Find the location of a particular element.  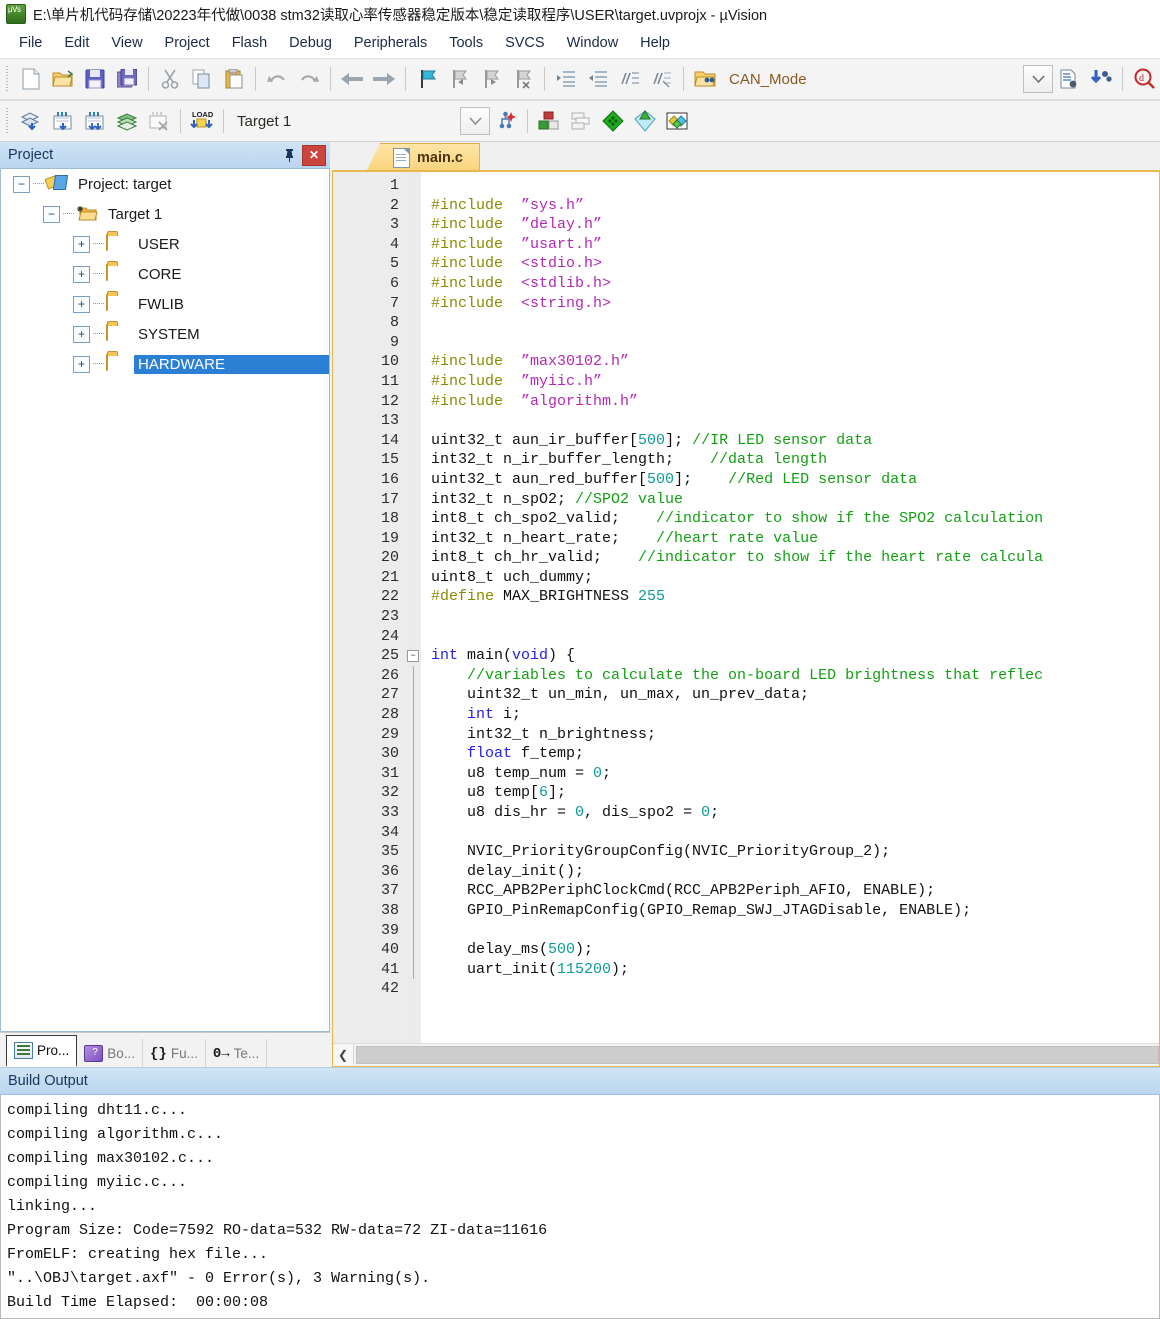

target-folder-icon is located at coordinates (87, 214).